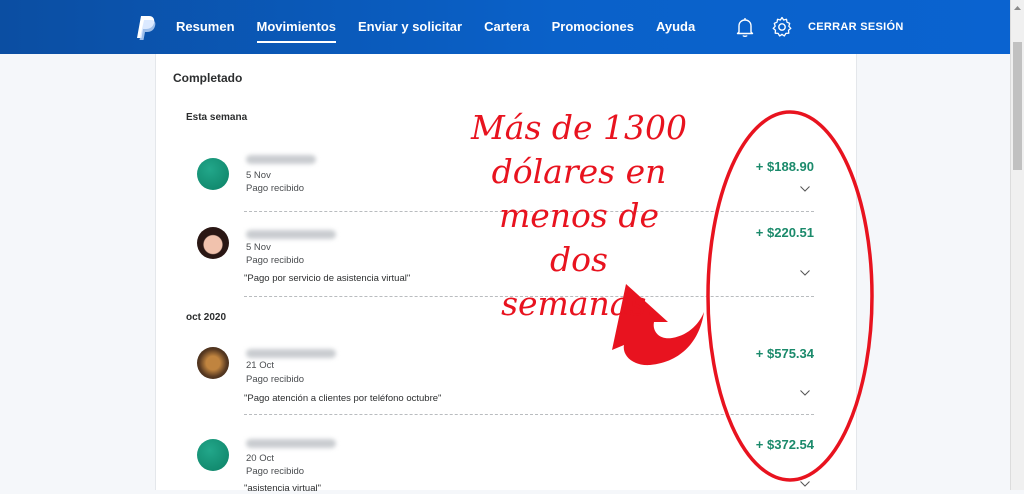 This screenshot has height=494, width=1024. I want to click on nav-movimientos: Movimientos, so click(296, 27).